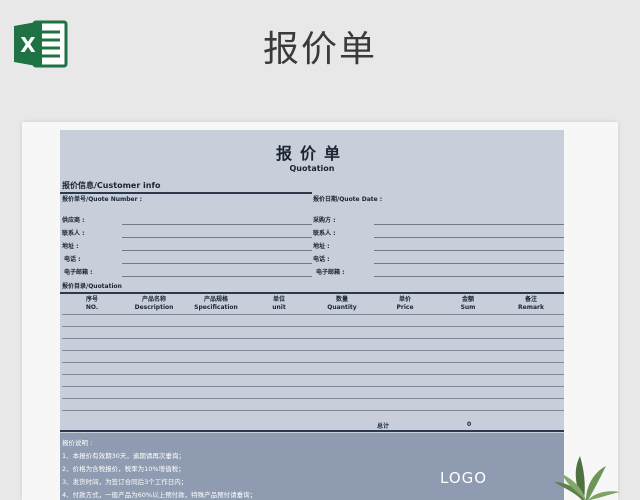  I want to click on supplier-label: 供应商 :, so click(73, 220).